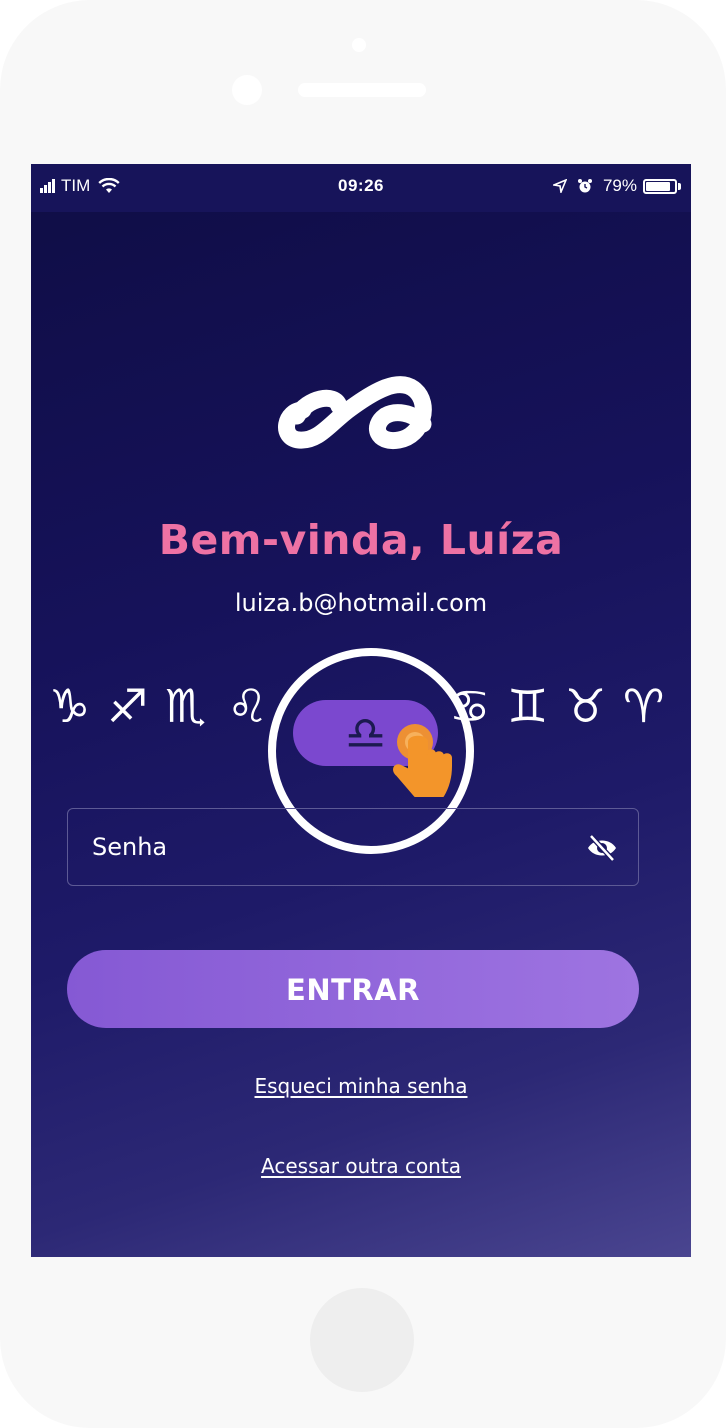  What do you see at coordinates (619, 185) in the screenshot?
I see `battery-percent: 79%` at bounding box center [619, 185].